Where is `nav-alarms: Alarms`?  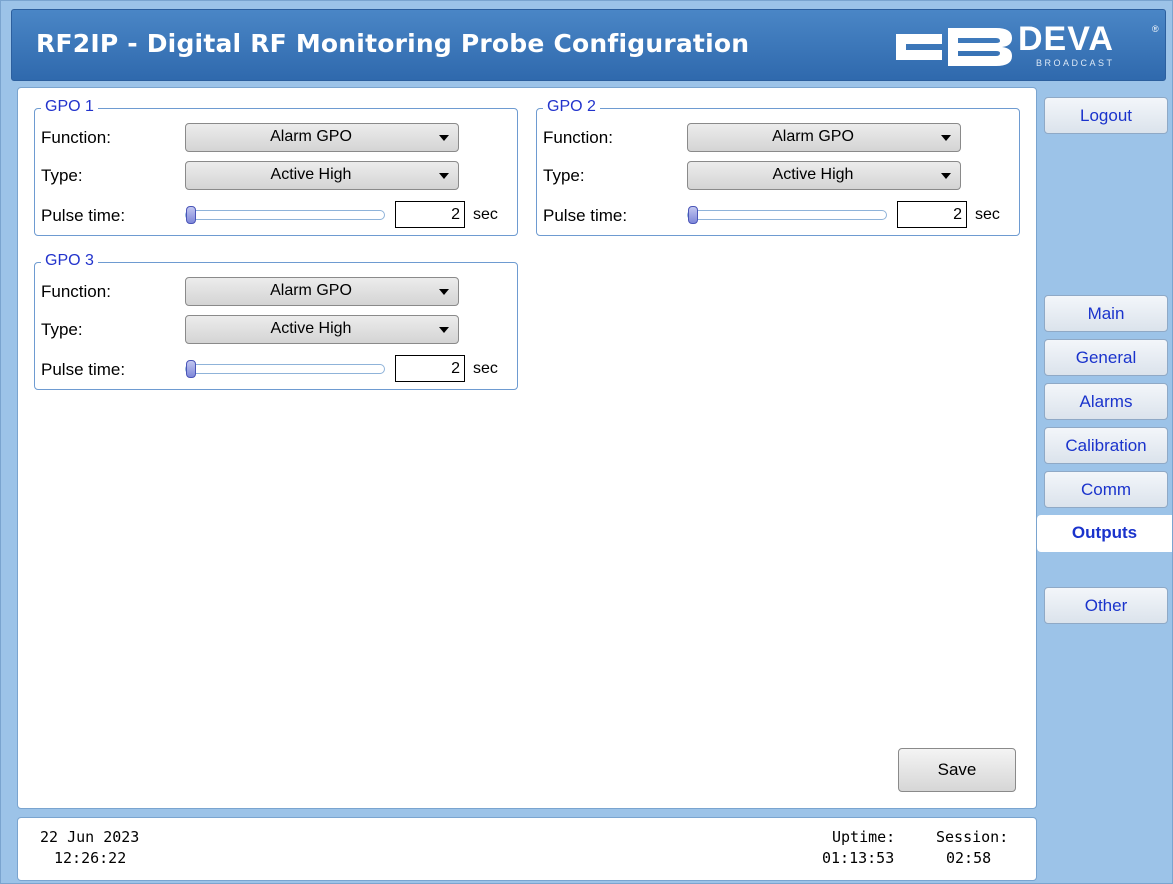 nav-alarms: Alarms is located at coordinates (1106, 401).